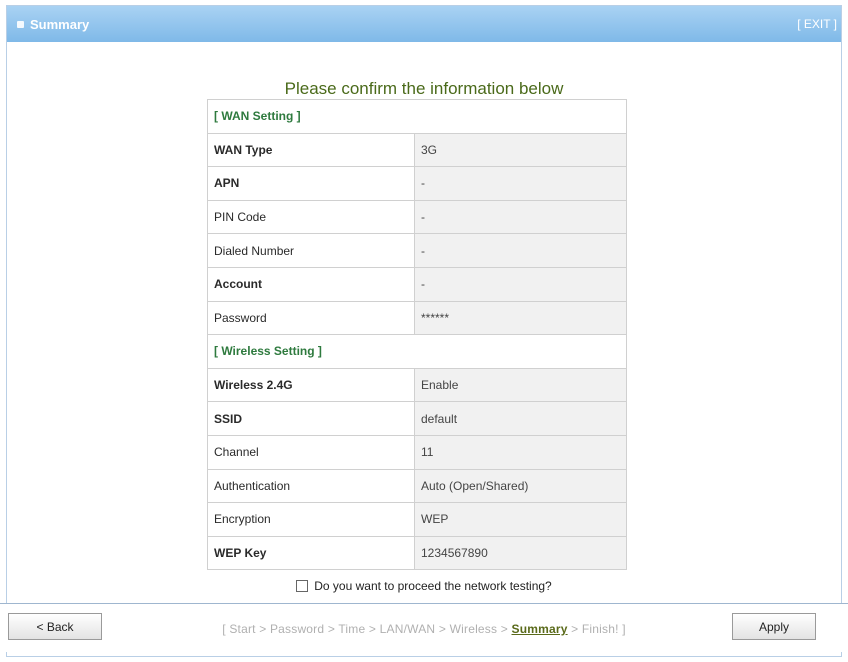 The image size is (848, 662). I want to click on row-label: Channel, so click(311, 452).